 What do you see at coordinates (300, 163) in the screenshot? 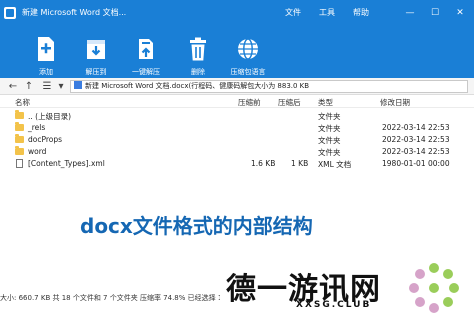
I see `item-size-after: 1 KB` at bounding box center [300, 163].